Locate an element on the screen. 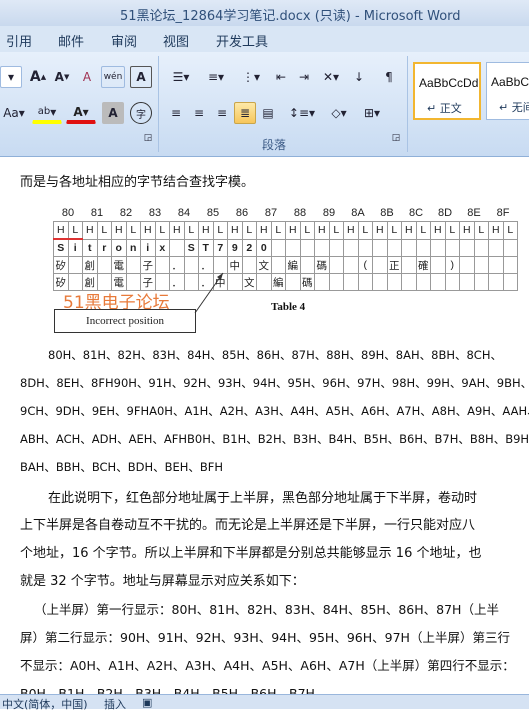 The width and height of the screenshot is (529, 712). phonetic-guide-button: wén is located at coordinates (113, 77).